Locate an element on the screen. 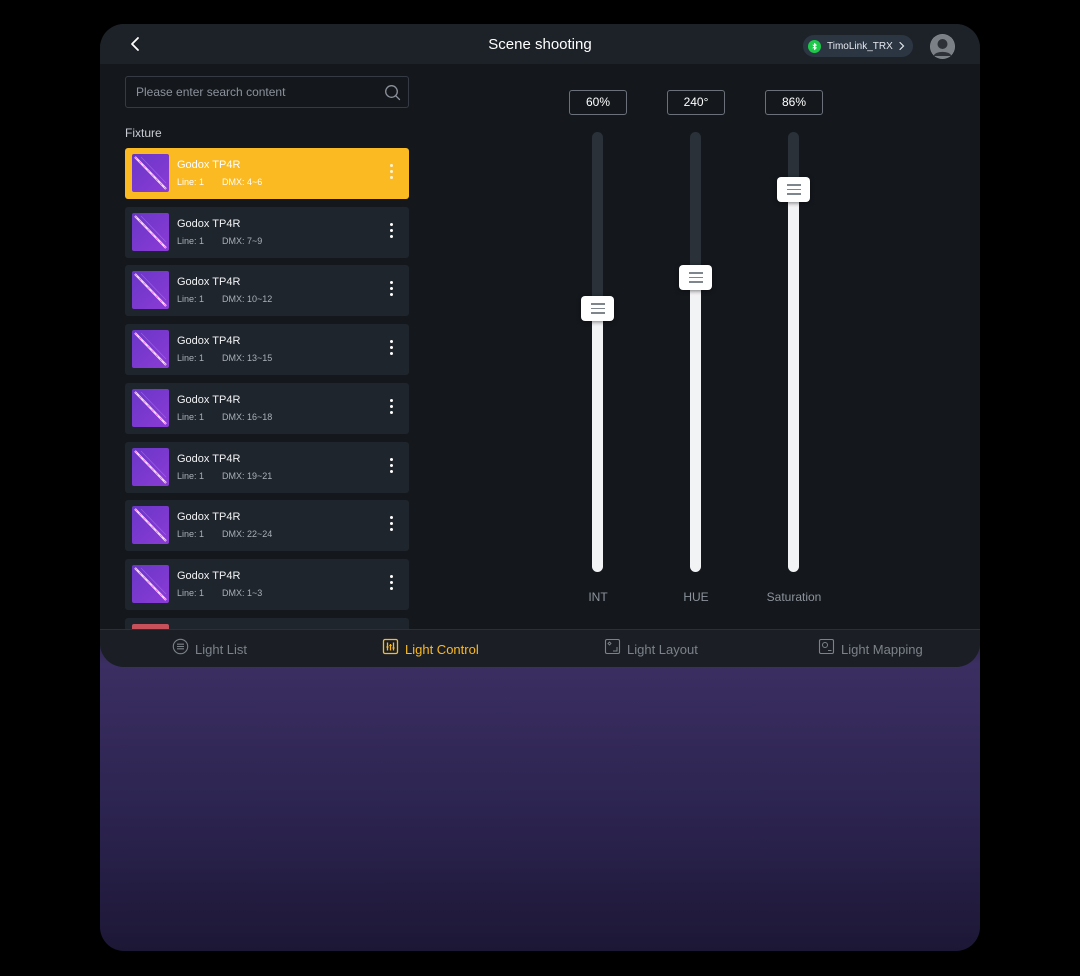  fixture-dmx: DMX: 1~3 is located at coordinates (242, 592).